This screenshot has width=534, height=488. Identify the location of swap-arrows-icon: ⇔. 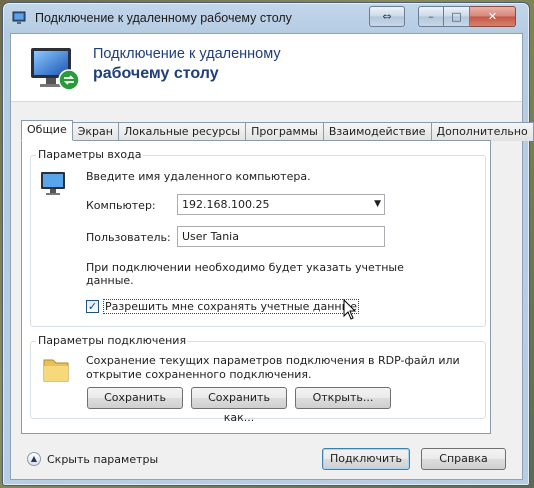
(387, 16).